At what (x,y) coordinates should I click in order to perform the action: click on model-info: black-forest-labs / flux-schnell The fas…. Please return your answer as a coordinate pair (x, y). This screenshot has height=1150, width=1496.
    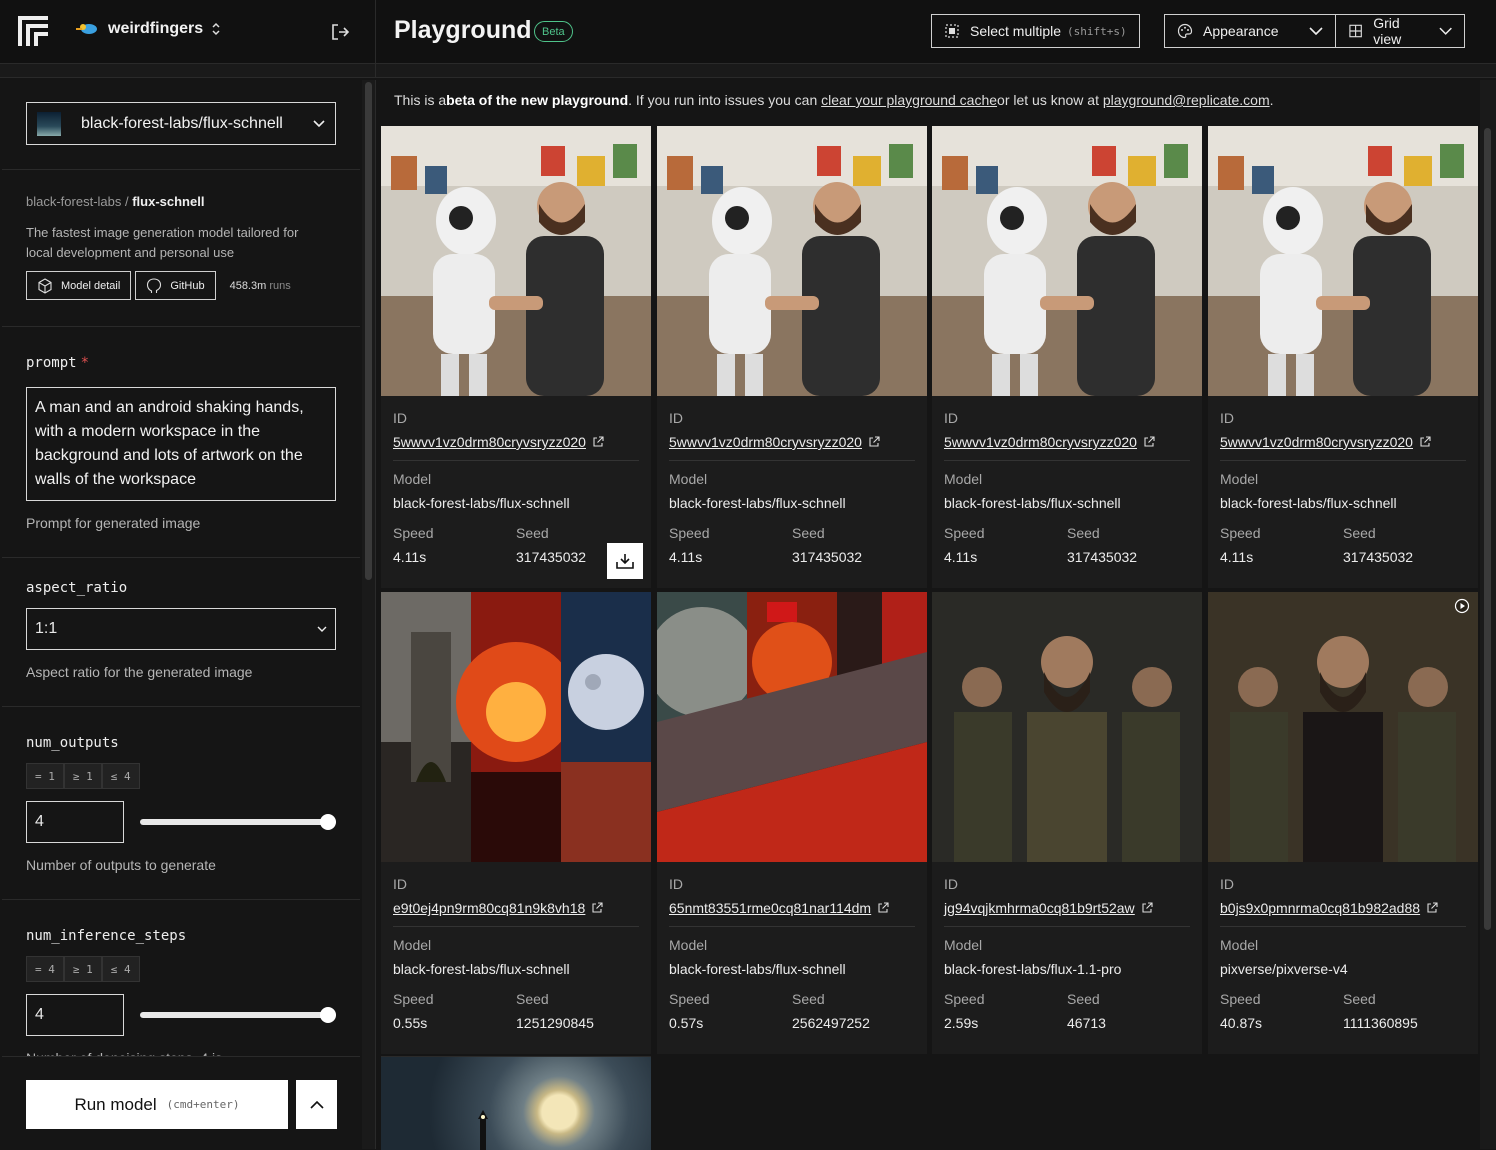
    Looking at the image, I should click on (181, 248).